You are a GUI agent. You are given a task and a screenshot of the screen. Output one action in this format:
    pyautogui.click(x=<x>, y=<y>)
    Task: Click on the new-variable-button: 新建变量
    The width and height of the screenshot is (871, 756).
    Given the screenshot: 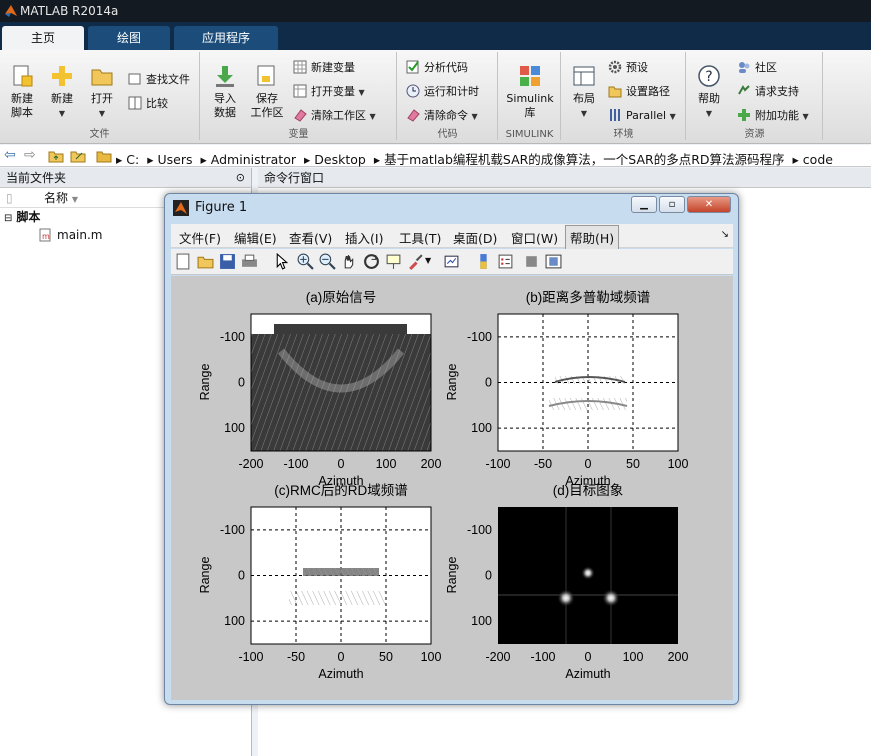 What is the action you would take?
    pyautogui.click(x=324, y=68)
    